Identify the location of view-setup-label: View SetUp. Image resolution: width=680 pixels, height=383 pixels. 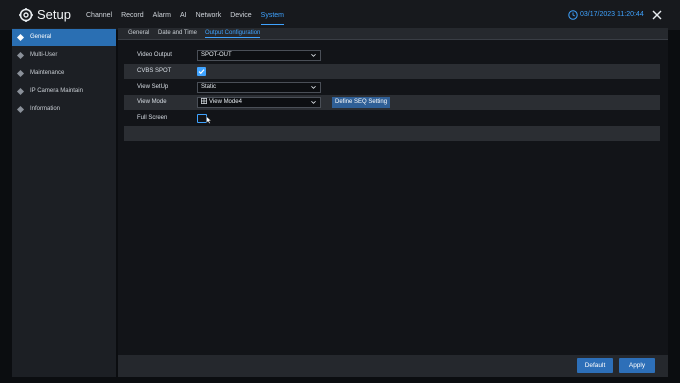
(153, 87).